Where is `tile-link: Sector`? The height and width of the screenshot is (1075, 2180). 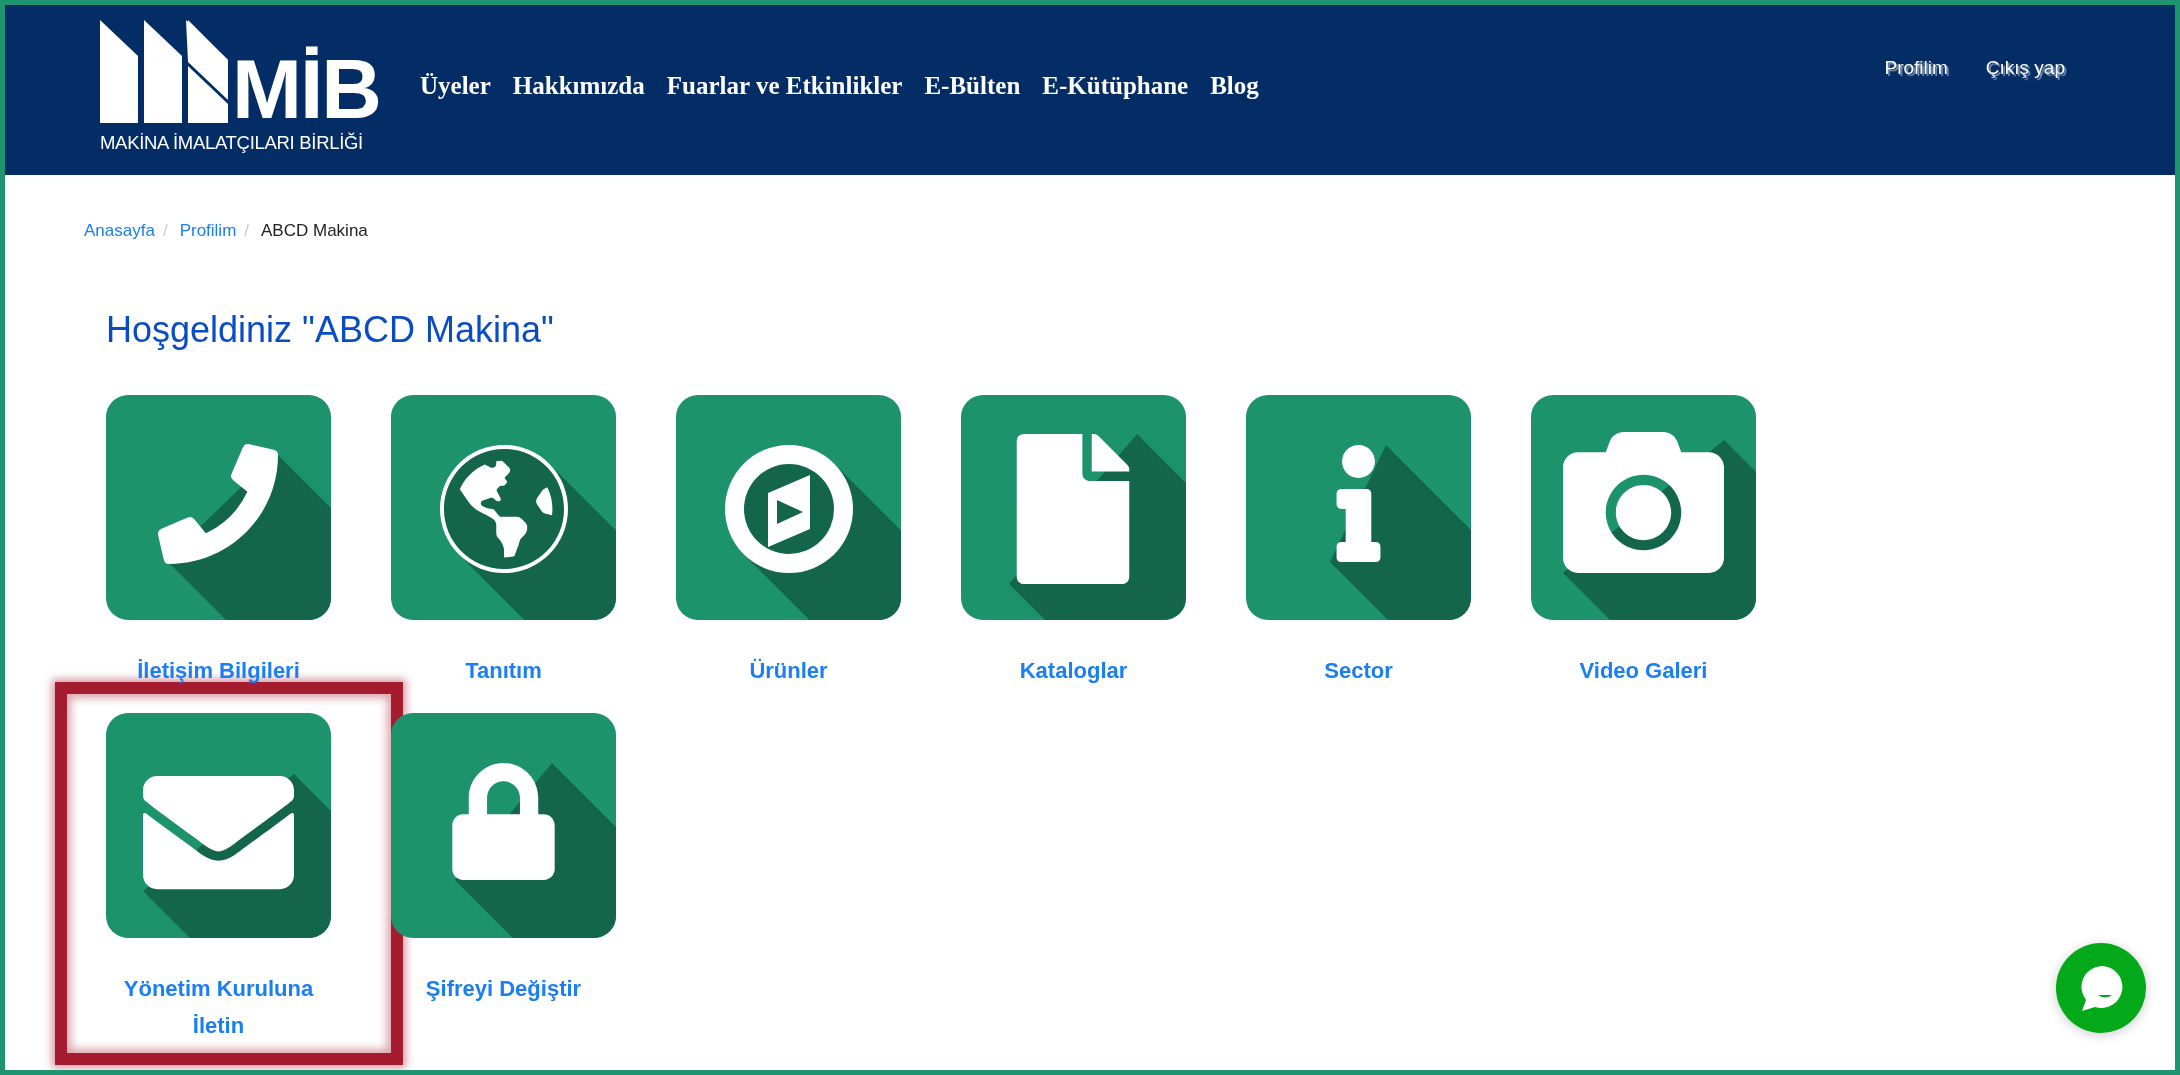
tile-link: Sector is located at coordinates (1358, 670).